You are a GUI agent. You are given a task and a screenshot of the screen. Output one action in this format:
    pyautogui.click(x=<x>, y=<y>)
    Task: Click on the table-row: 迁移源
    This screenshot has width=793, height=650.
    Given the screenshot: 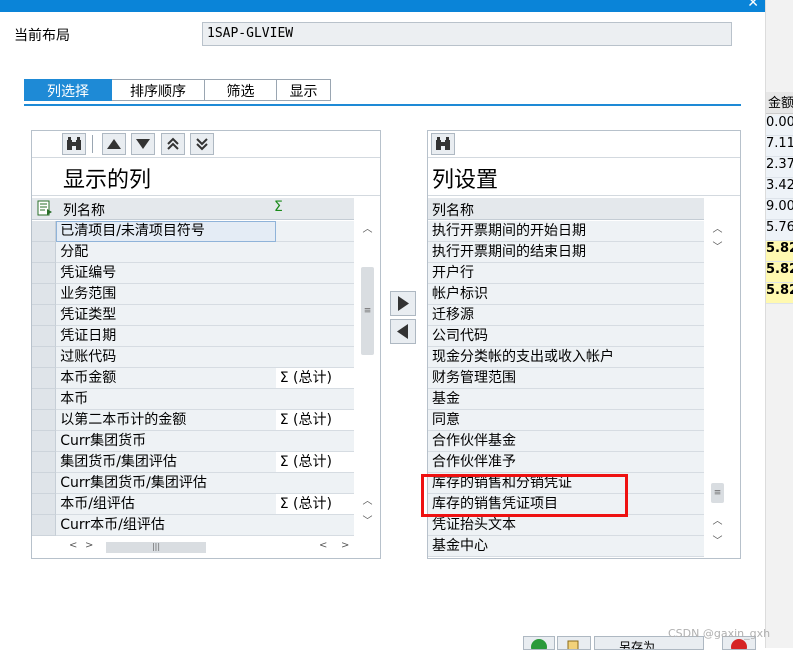 What is the action you would take?
    pyautogui.click(x=566, y=315)
    